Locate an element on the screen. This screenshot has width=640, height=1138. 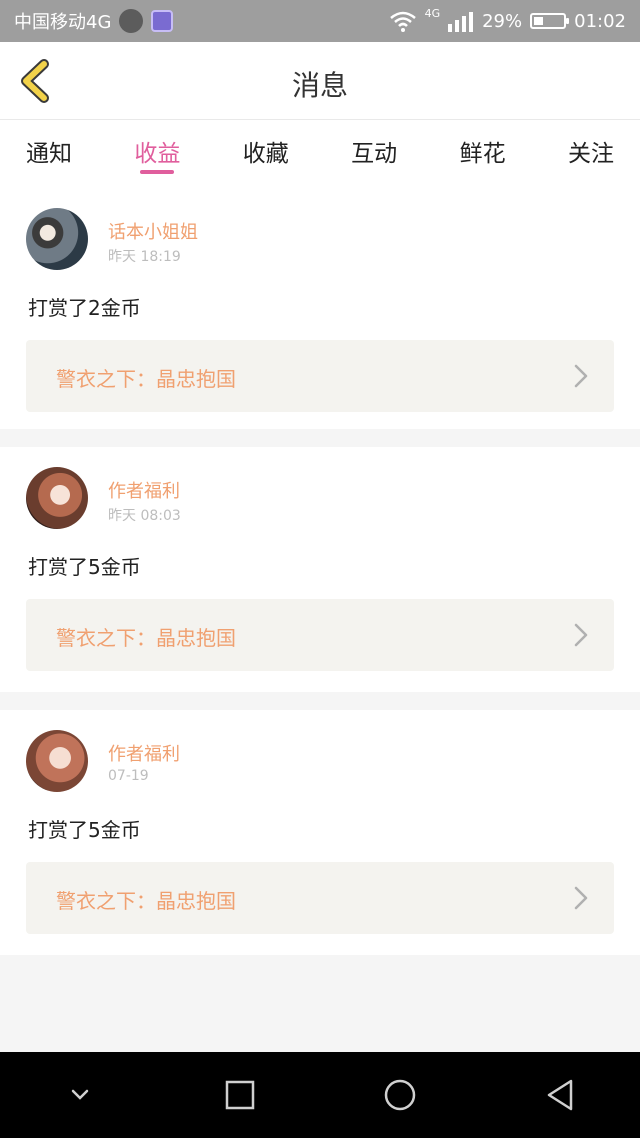
tab-earnings: 收益 is located at coordinates (157, 154).